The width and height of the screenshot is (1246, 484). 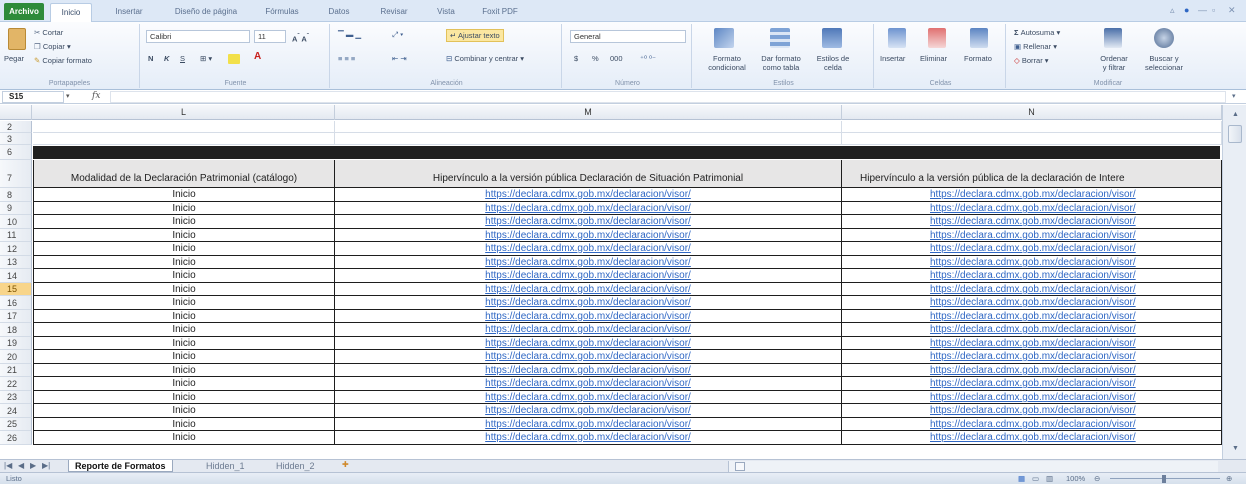 What do you see at coordinates (16, 424) in the screenshot?
I see `row-header: 25` at bounding box center [16, 424].